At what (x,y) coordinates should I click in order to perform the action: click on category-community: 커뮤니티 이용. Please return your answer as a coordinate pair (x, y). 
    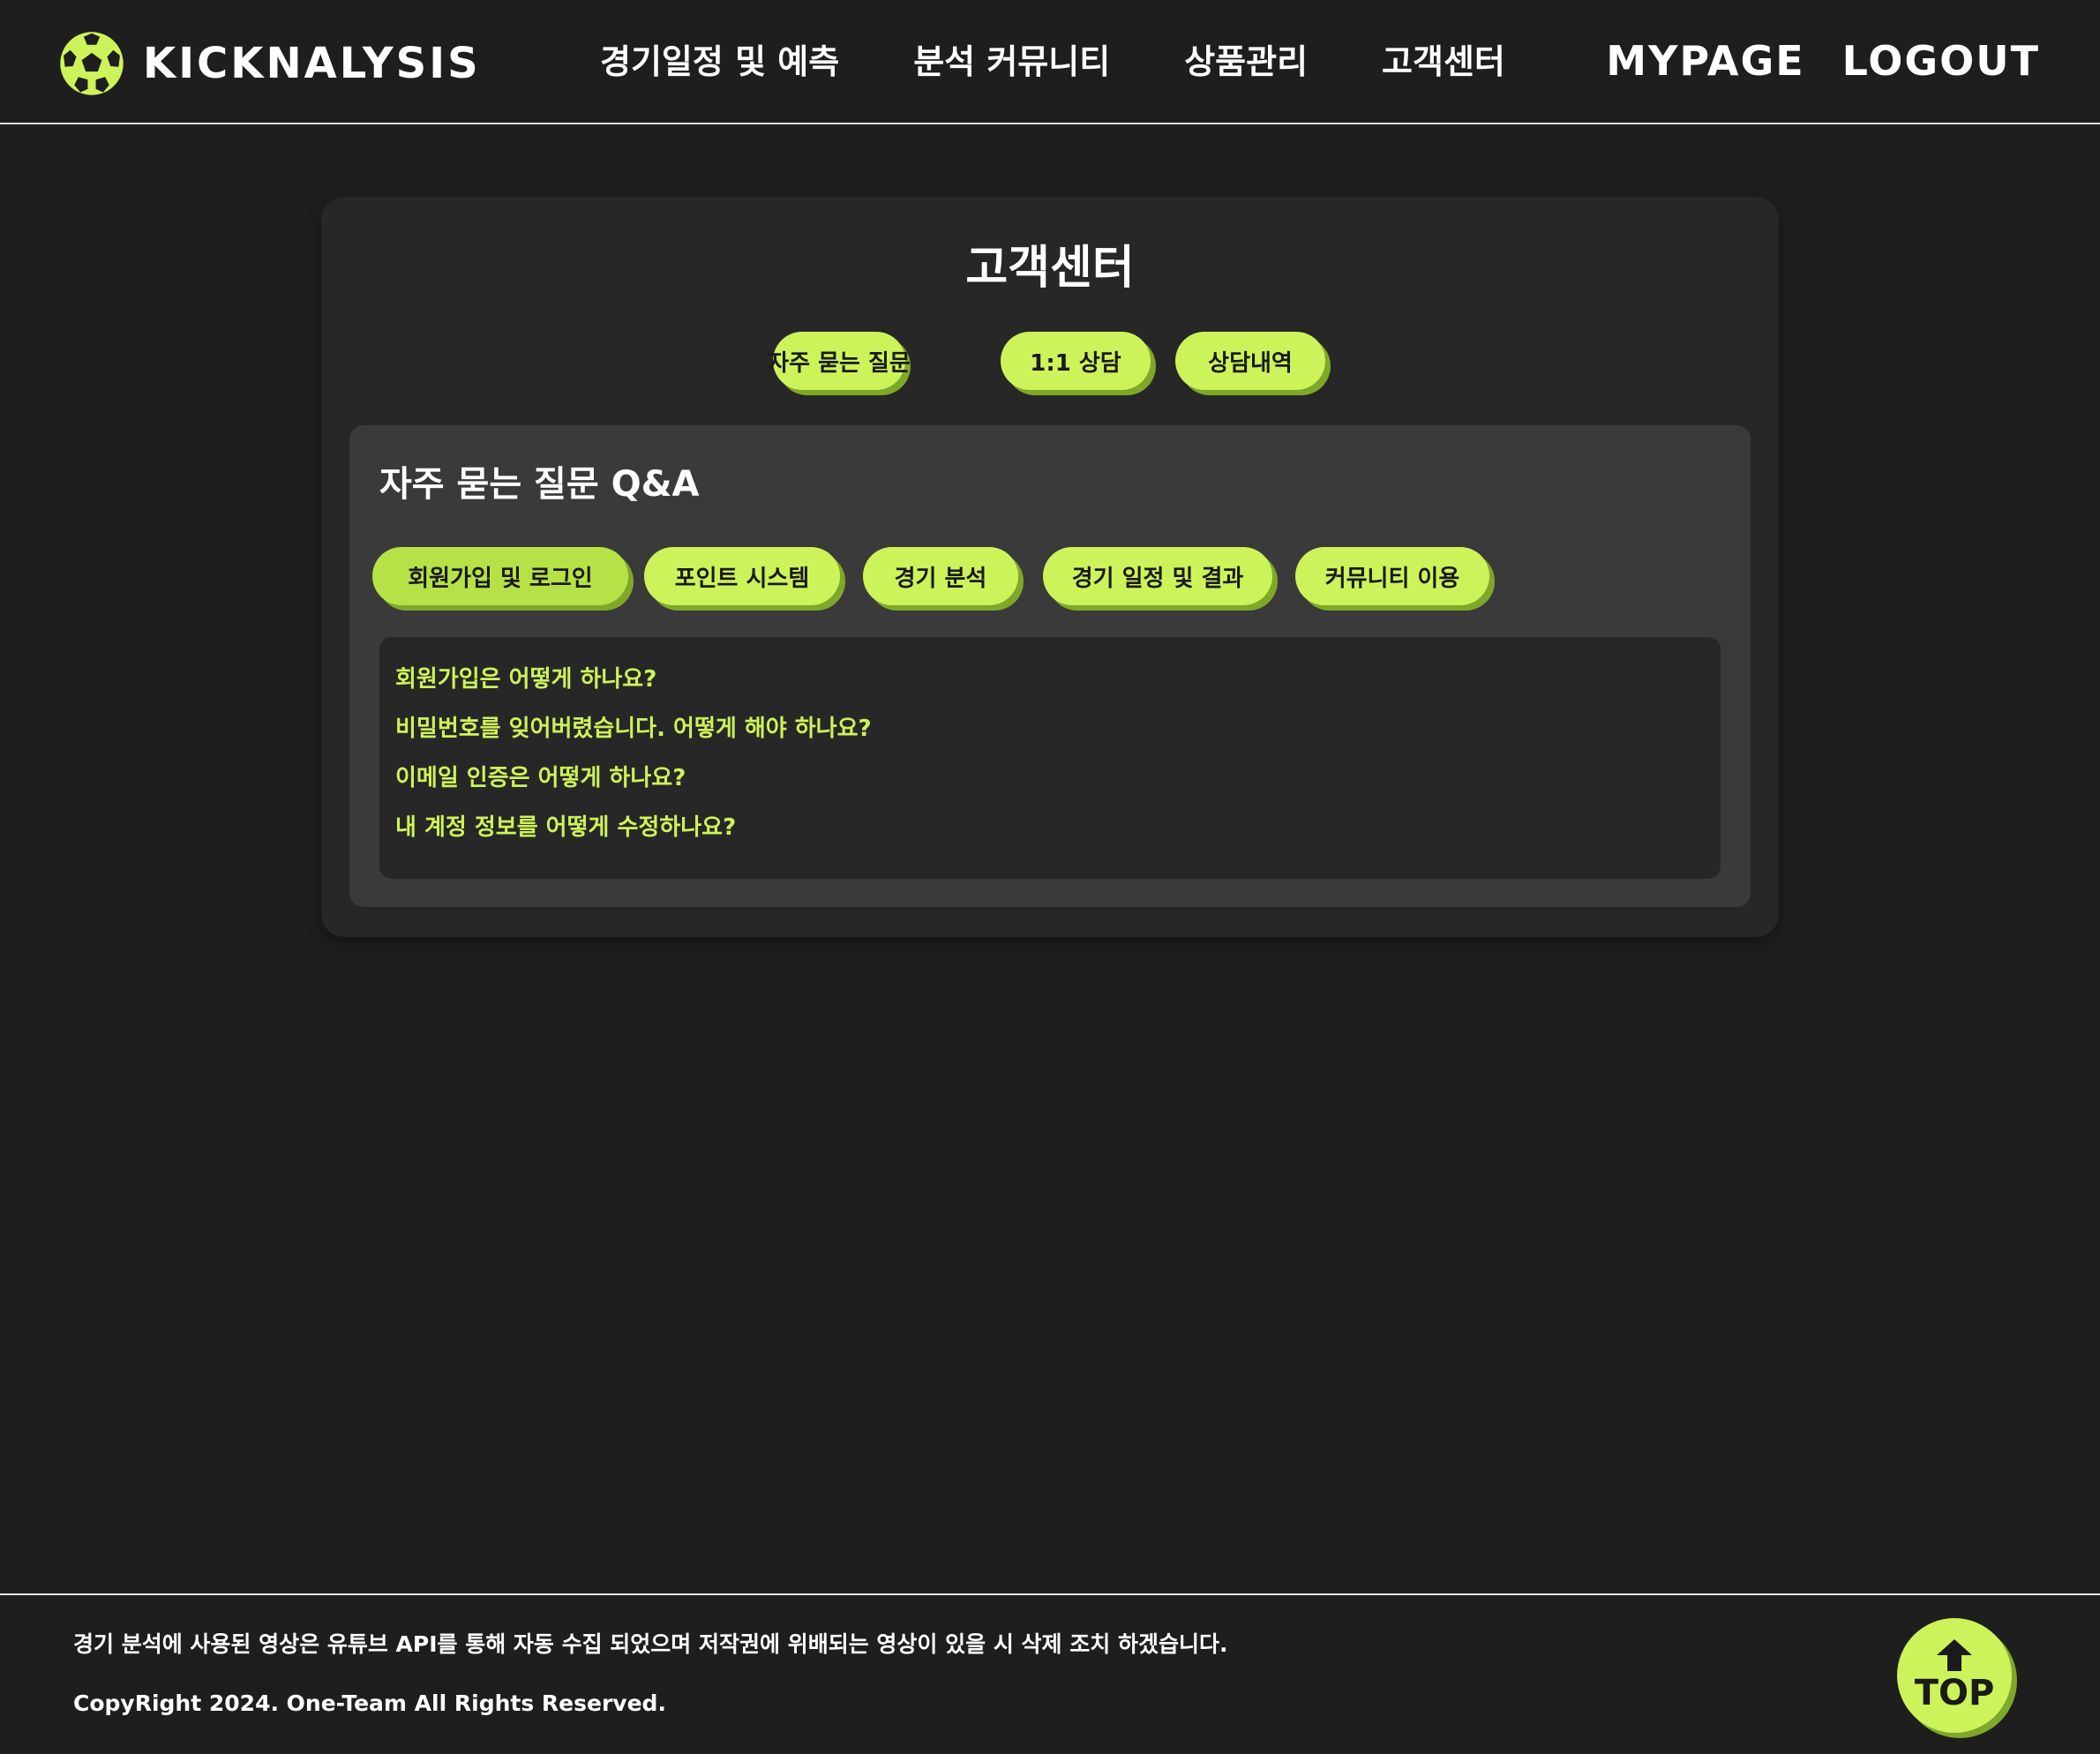
    Looking at the image, I should click on (1392, 576).